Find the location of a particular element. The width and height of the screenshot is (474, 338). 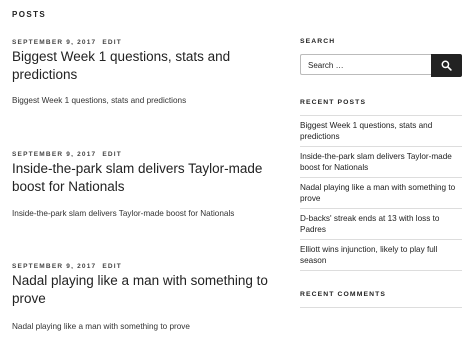

recent-comments-widget: RECENT COMMENTS is located at coordinates (381, 299).